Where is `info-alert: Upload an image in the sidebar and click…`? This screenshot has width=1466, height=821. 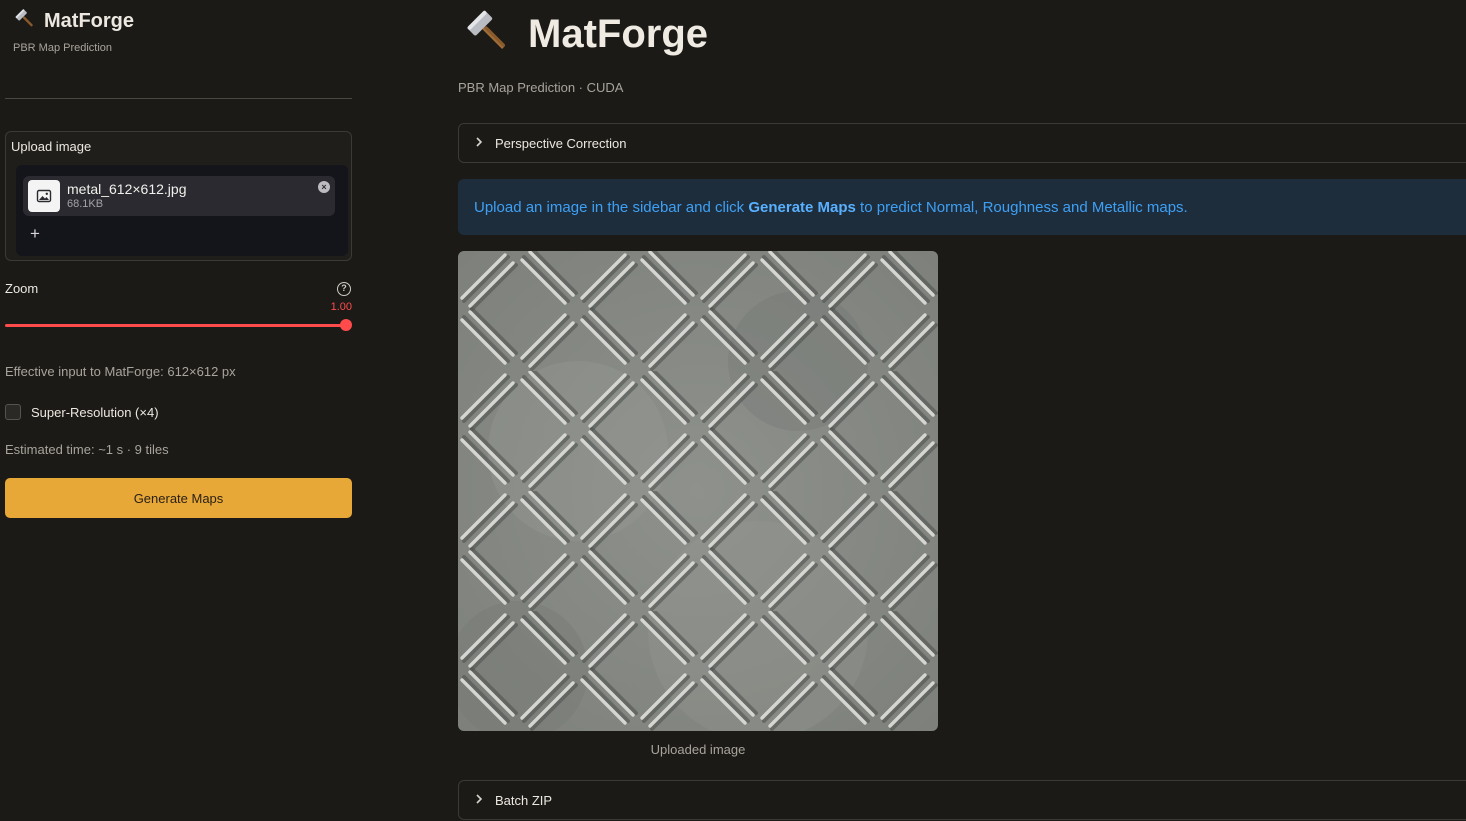
info-alert: Upload an image in the sidebar and click… is located at coordinates (962, 207).